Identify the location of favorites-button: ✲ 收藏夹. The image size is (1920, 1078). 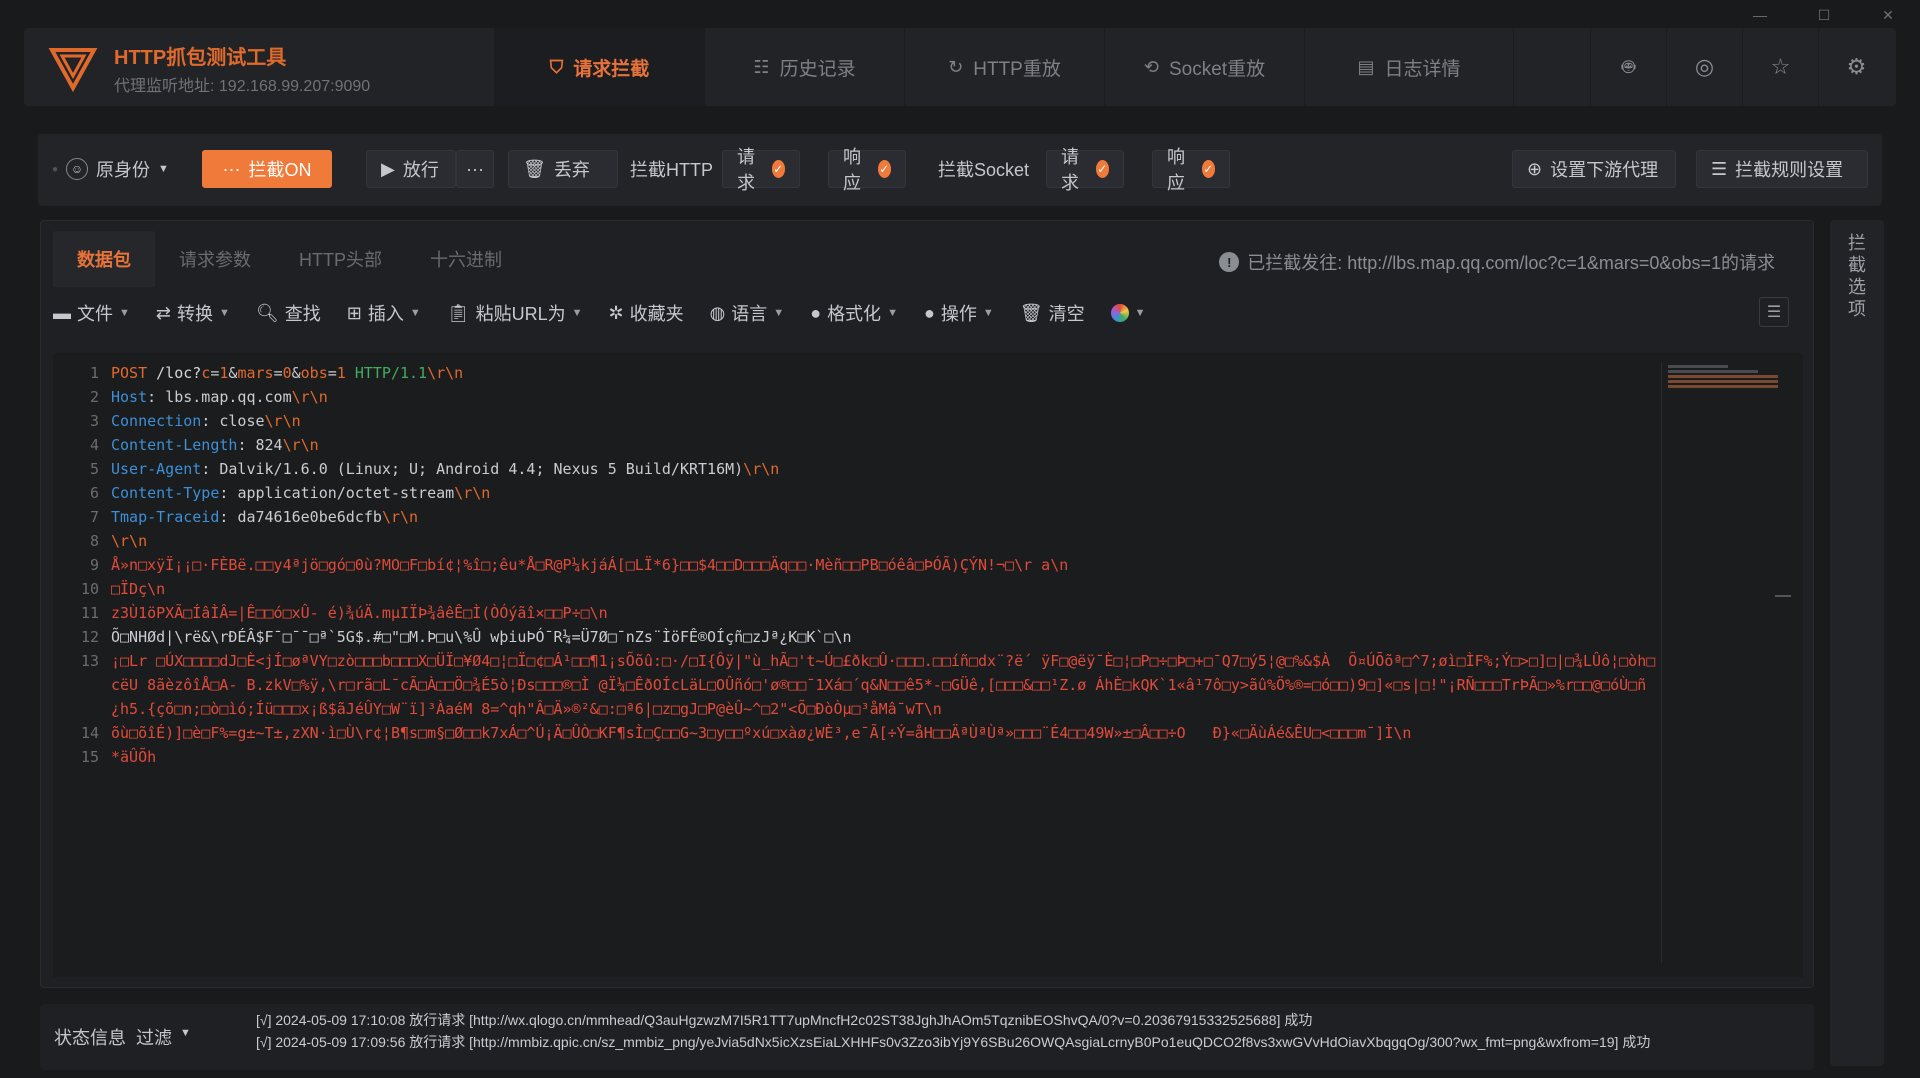
(645, 313).